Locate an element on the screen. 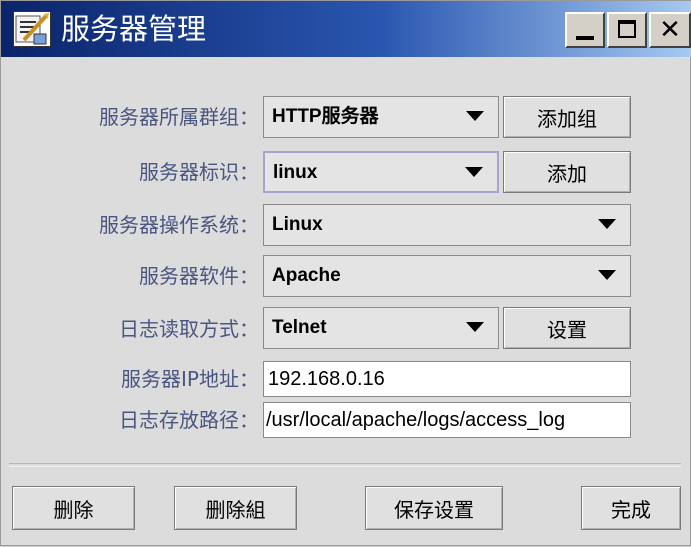 The width and height of the screenshot is (691, 547). maximize-icon is located at coordinates (627, 29).